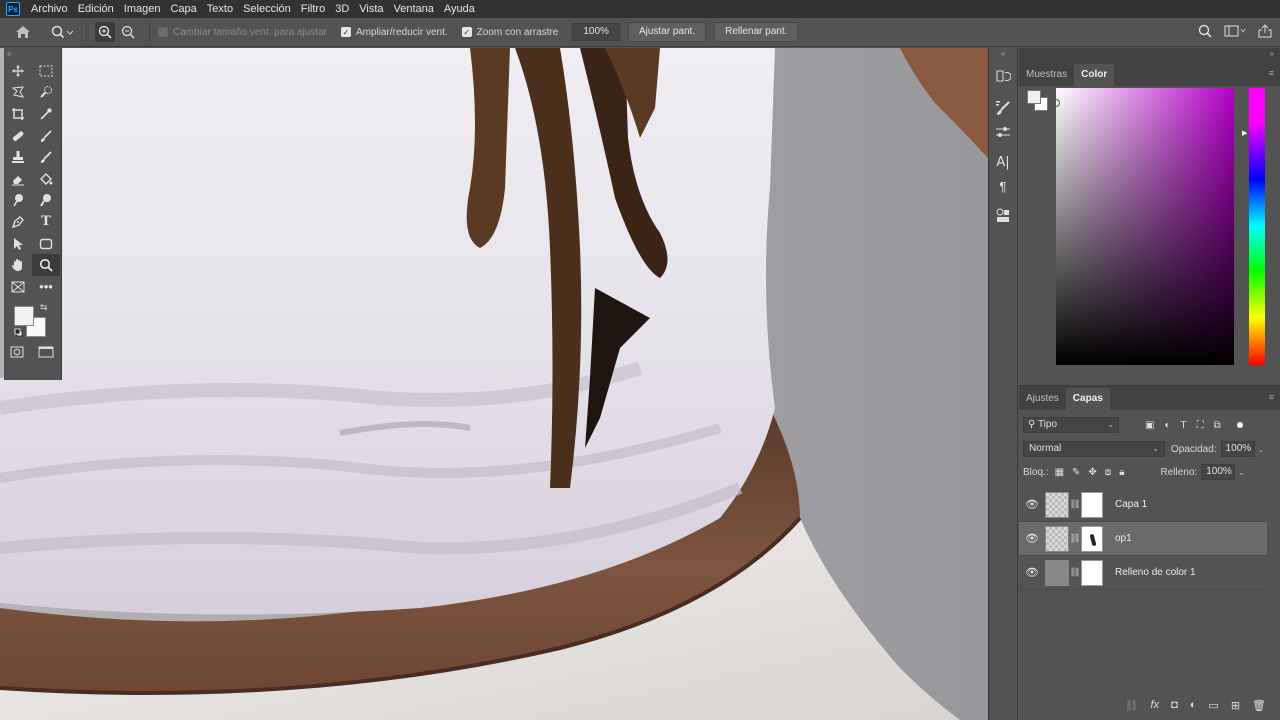  What do you see at coordinates (46, 71) in the screenshot?
I see `marquee-icon` at bounding box center [46, 71].